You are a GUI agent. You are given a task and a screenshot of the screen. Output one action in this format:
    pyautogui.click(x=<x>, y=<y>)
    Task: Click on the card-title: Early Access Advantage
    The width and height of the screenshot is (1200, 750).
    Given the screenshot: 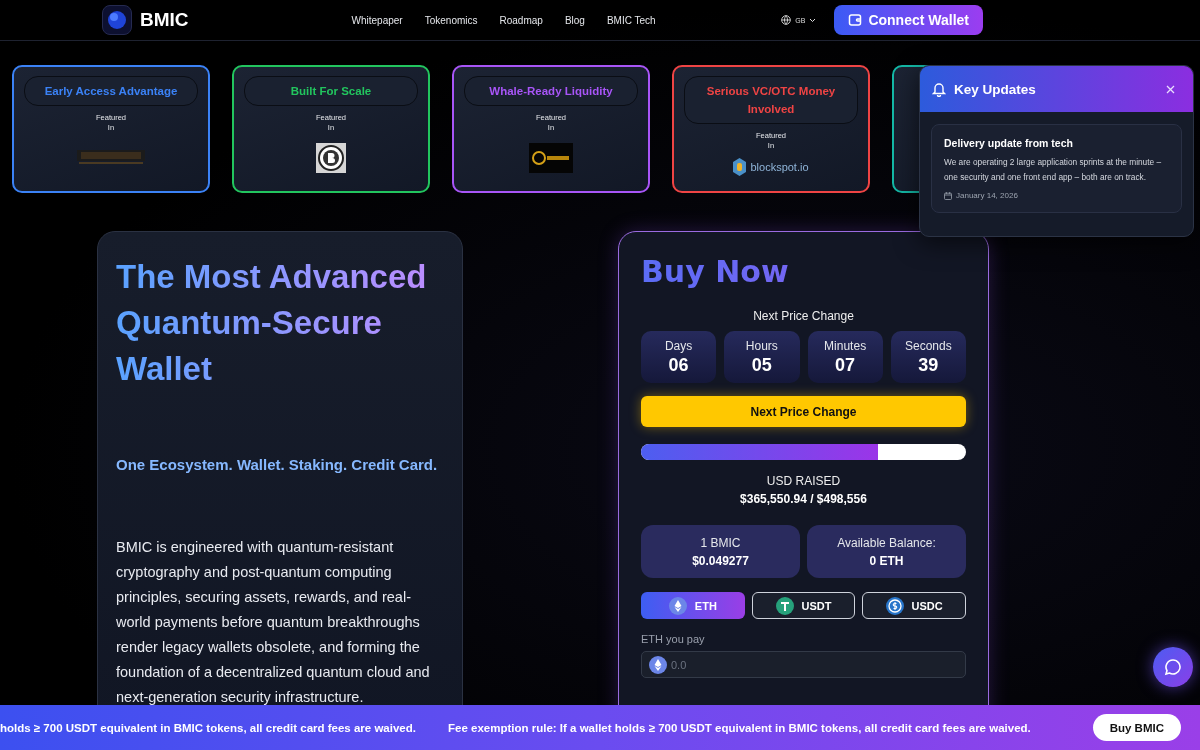 What is the action you would take?
    pyautogui.click(x=111, y=91)
    